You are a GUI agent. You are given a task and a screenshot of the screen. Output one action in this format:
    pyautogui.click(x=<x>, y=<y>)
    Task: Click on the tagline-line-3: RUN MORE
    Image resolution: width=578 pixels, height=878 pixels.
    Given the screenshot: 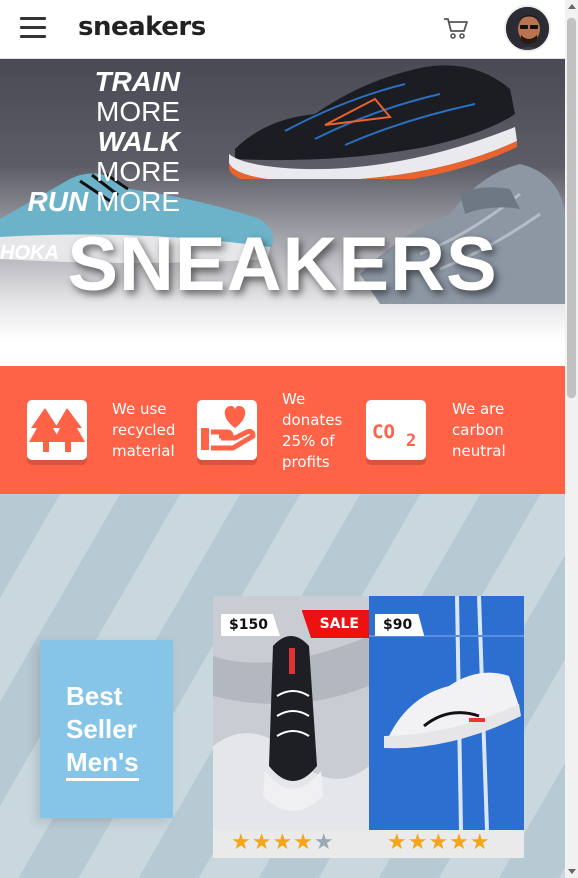 What is the action you would take?
    pyautogui.click(x=103, y=201)
    